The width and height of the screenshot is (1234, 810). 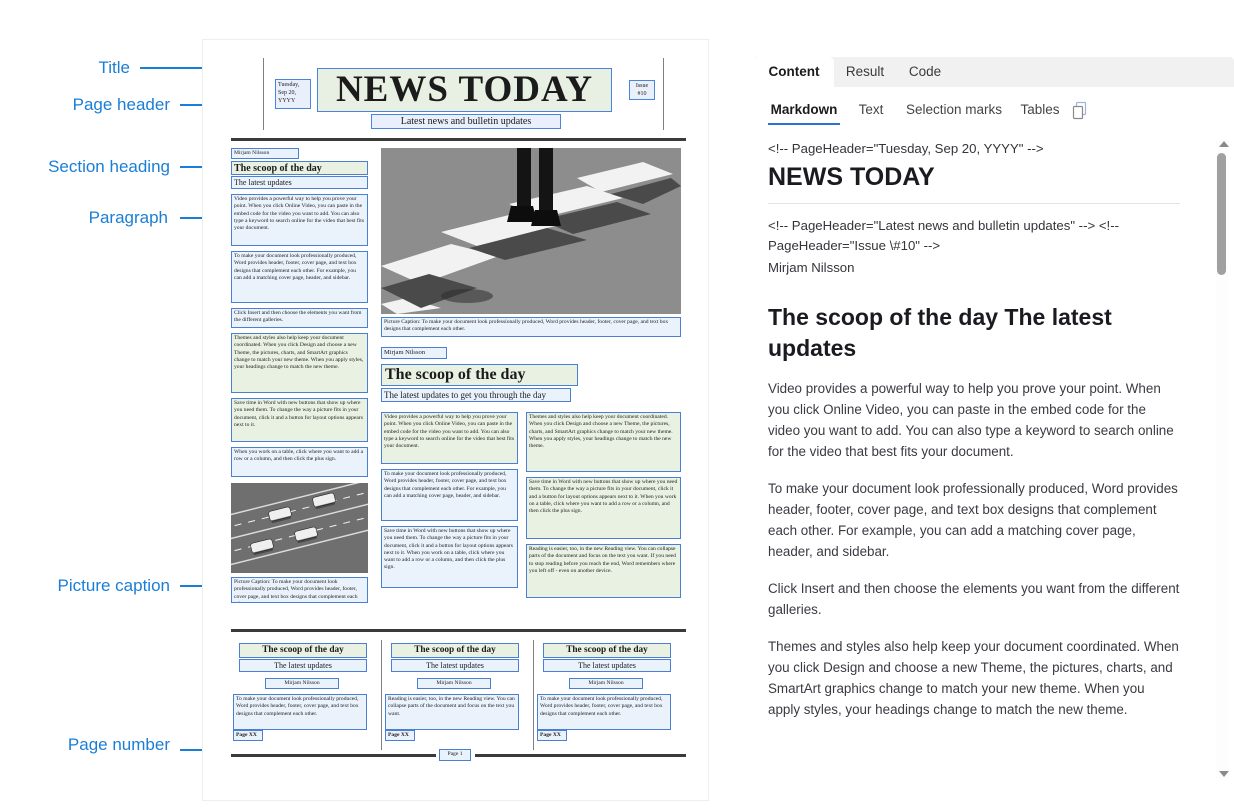 I want to click on annotation-label-section-heading: Section heading, so click(x=109, y=166).